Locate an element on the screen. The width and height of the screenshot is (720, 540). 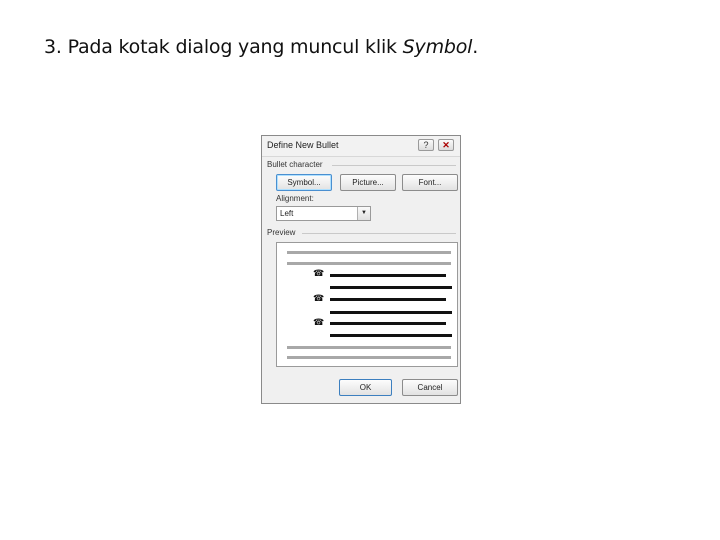
preview-divider is located at coordinates (379, 233).